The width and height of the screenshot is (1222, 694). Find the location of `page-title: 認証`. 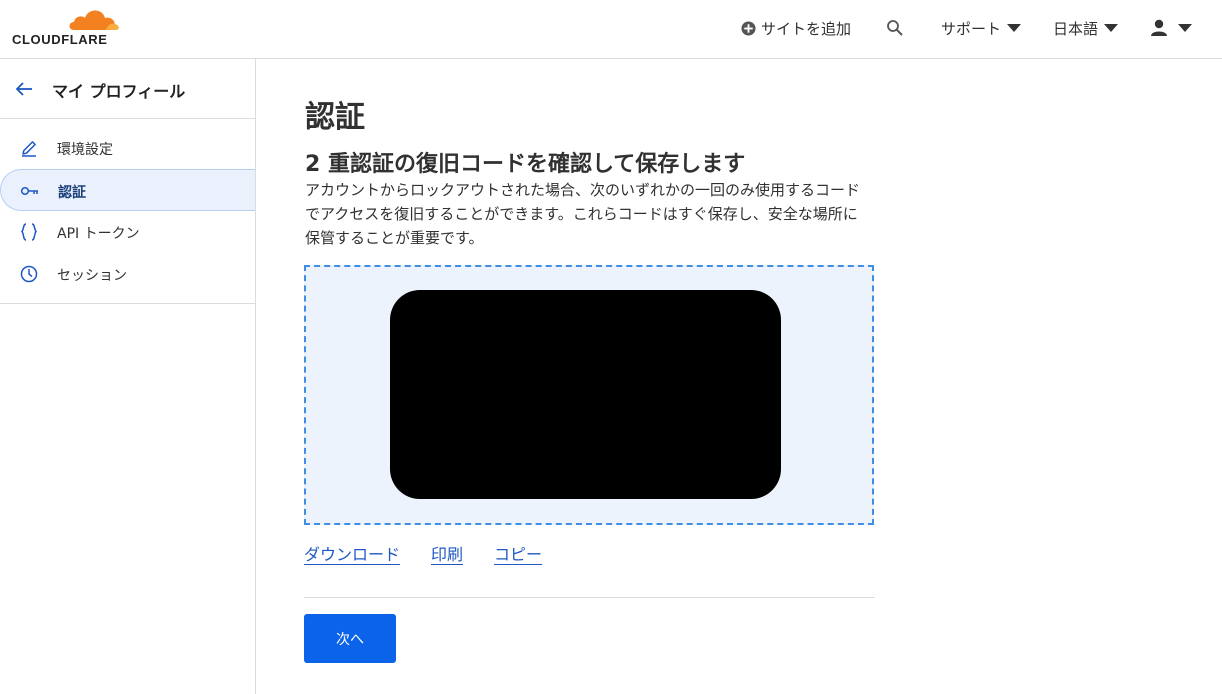

page-title: 認証 is located at coordinates (335, 117).